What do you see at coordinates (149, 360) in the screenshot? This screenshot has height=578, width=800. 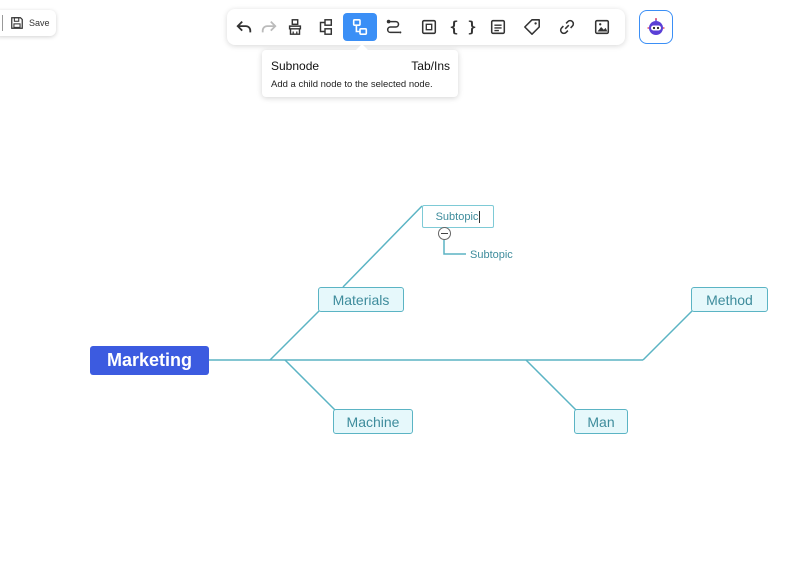 I see `root-node-marketing: Marketing` at bounding box center [149, 360].